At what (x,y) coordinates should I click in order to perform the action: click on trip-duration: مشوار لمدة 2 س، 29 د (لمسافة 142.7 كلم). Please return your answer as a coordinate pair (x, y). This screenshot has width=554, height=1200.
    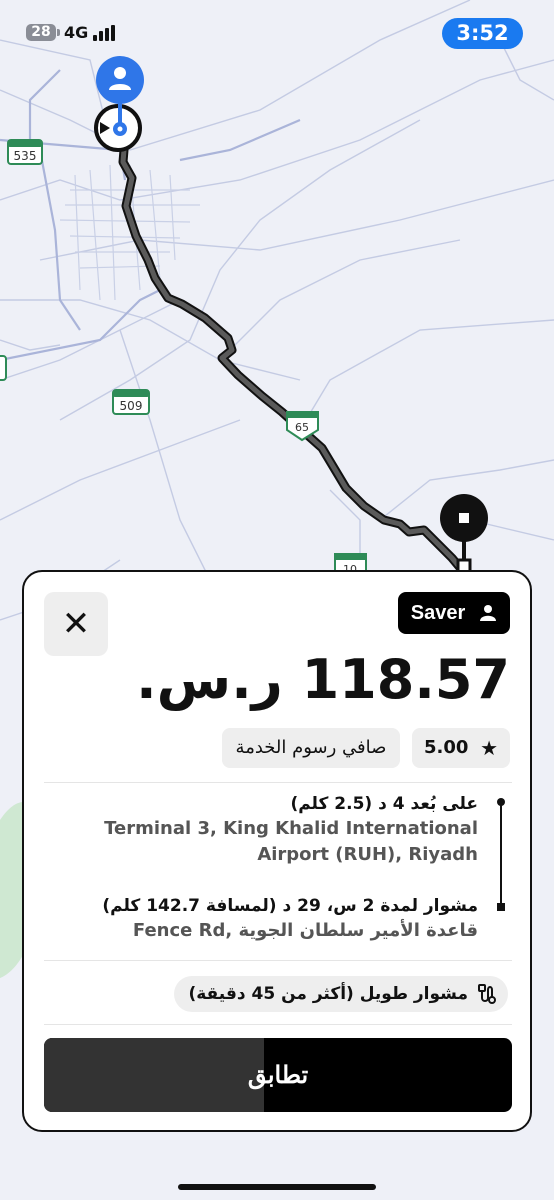
    Looking at the image, I should click on (290, 906).